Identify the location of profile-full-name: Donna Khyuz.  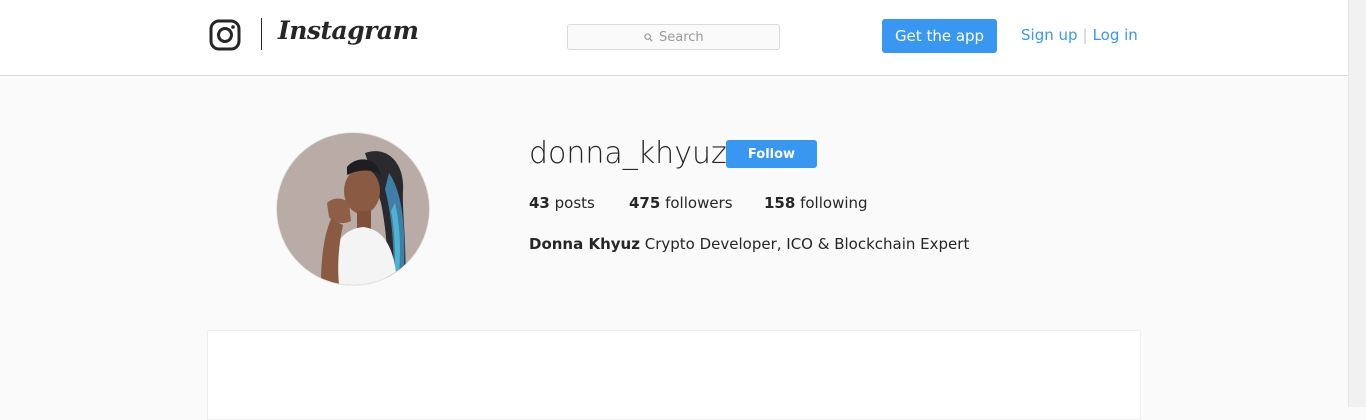
(584, 244).